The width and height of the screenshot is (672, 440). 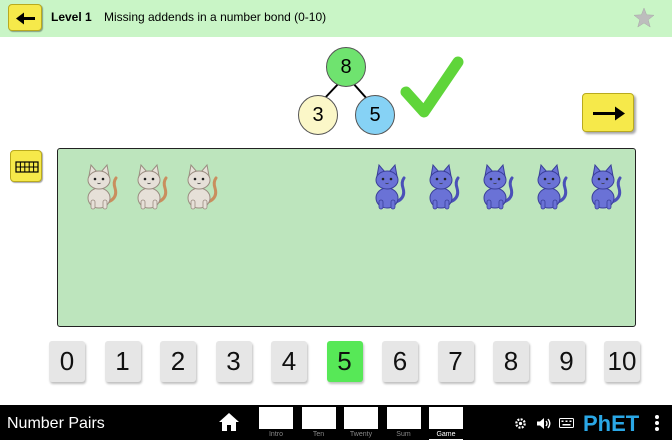 I want to click on number-button-1: 1, so click(x=122, y=361).